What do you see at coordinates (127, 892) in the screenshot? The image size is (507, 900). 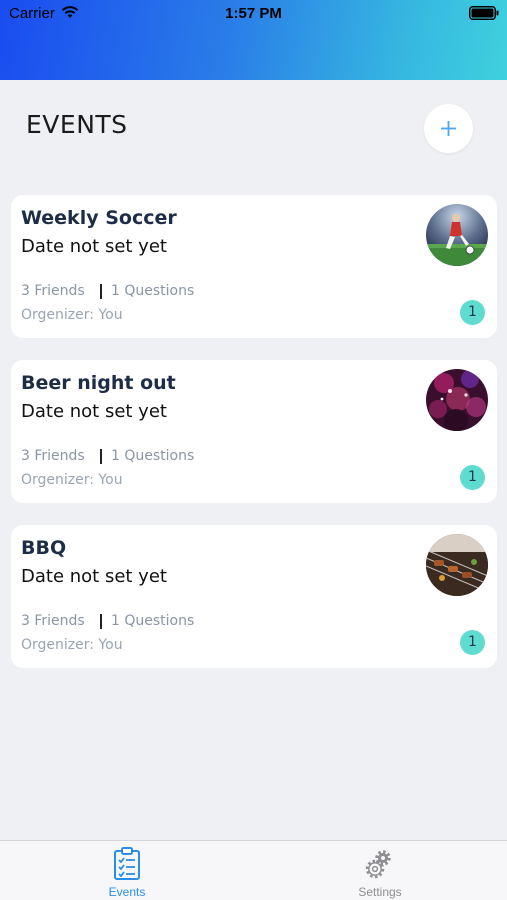 I see `tab-label: Events` at bounding box center [127, 892].